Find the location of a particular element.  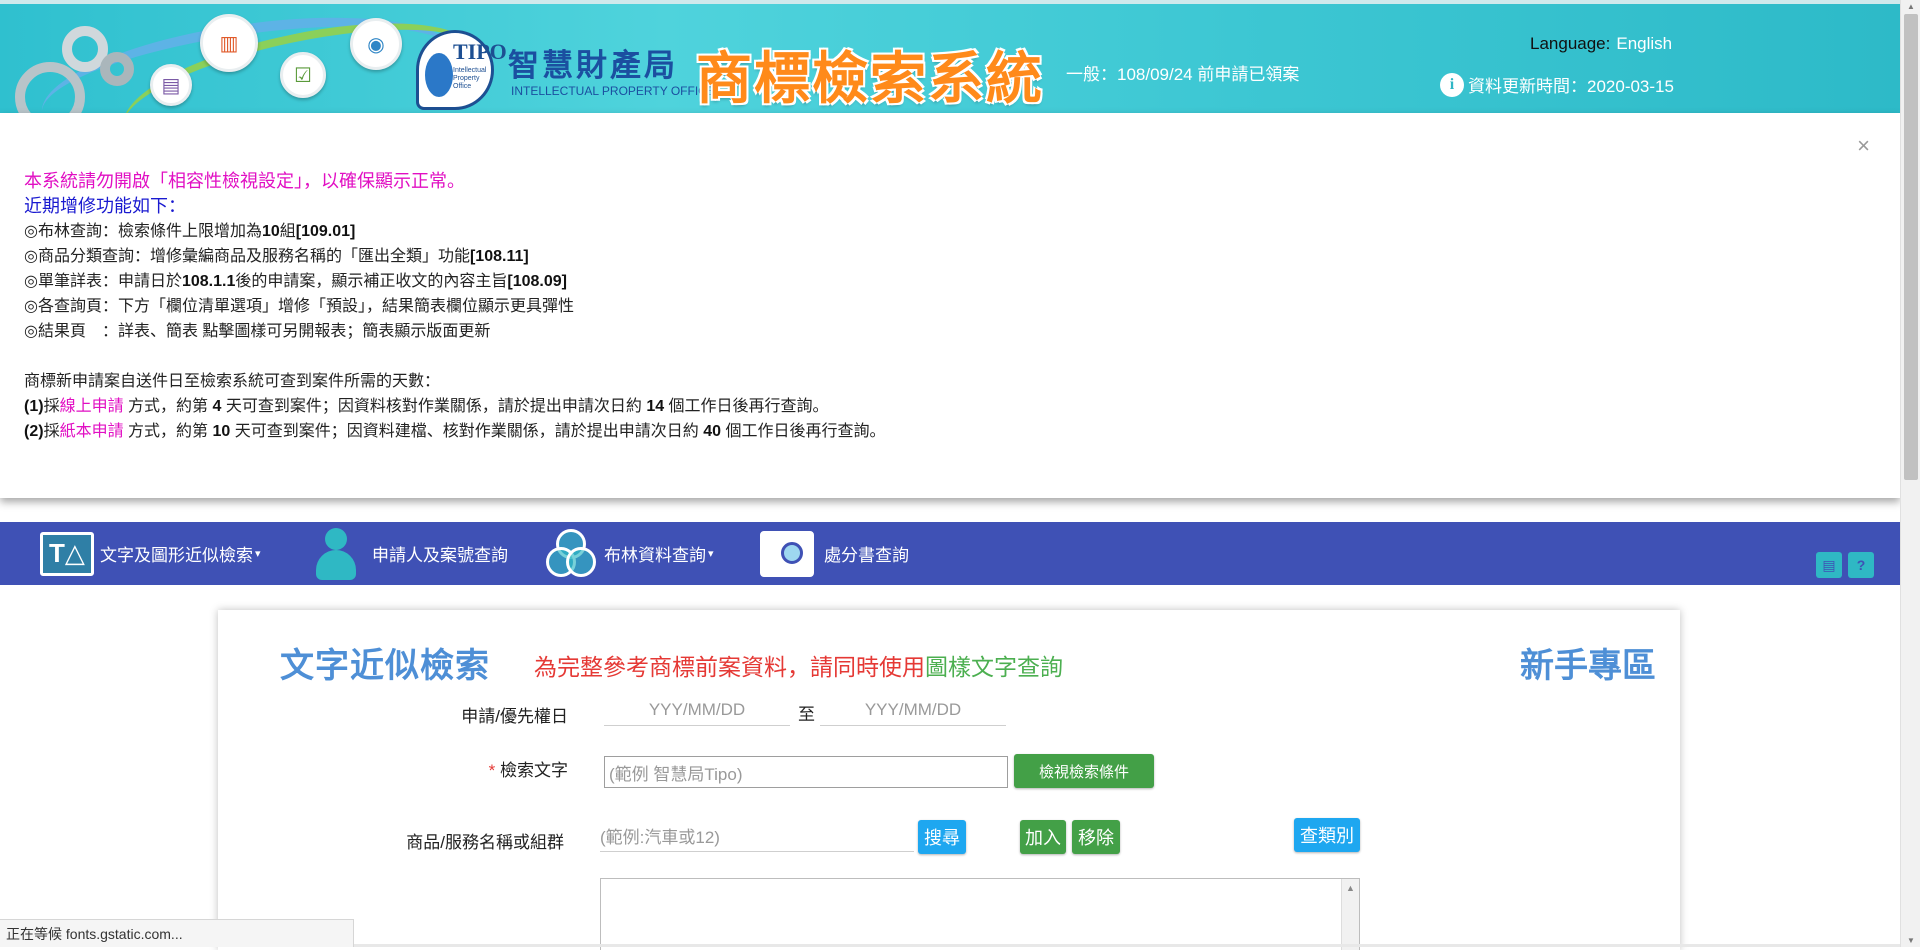

textarea-scrollbar is located at coordinates (1350, 914).